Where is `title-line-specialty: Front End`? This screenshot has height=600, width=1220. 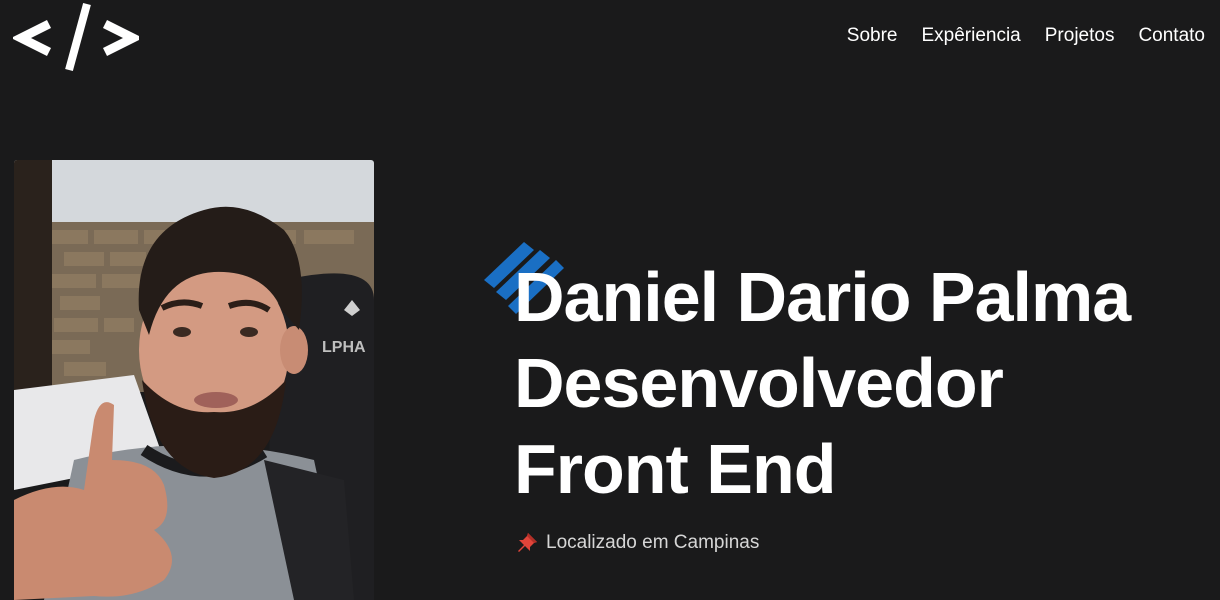
title-line-specialty: Front End is located at coordinates (675, 469).